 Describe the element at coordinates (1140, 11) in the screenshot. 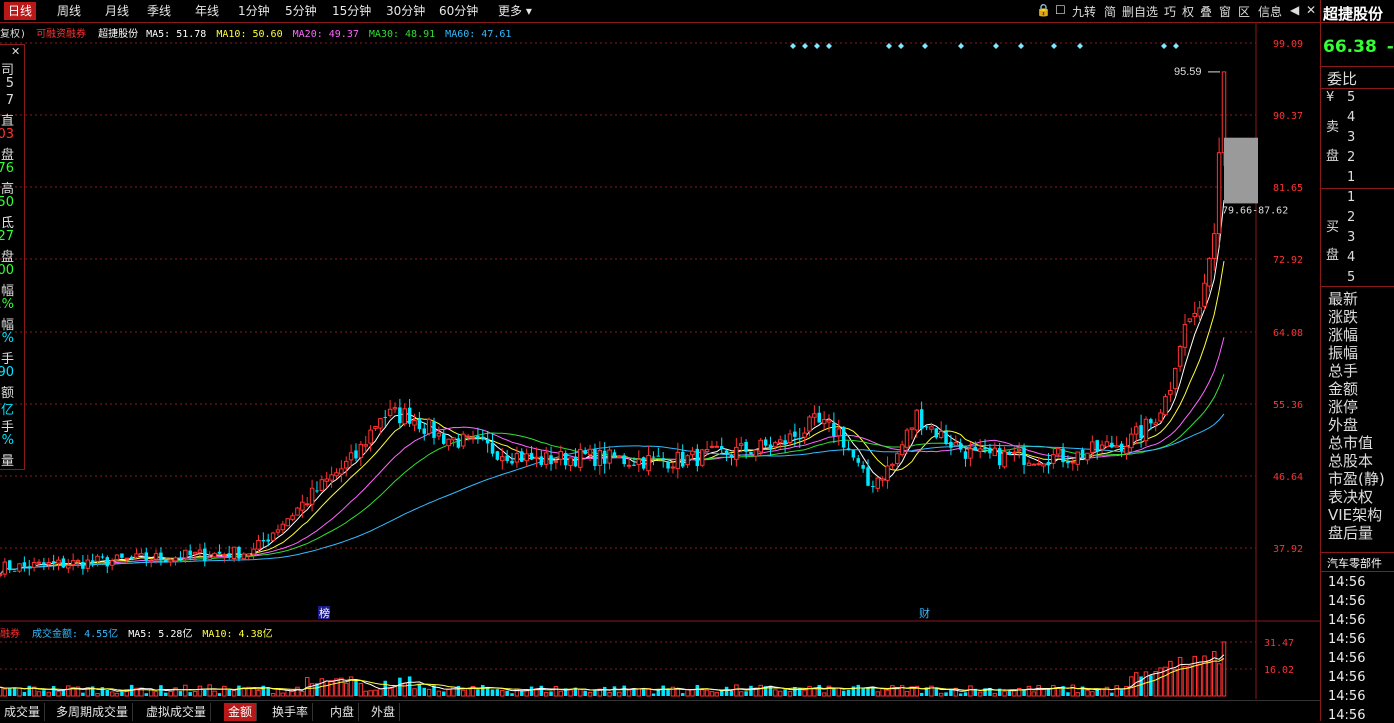

I see `remove-watchlist-button: 删自选` at that location.